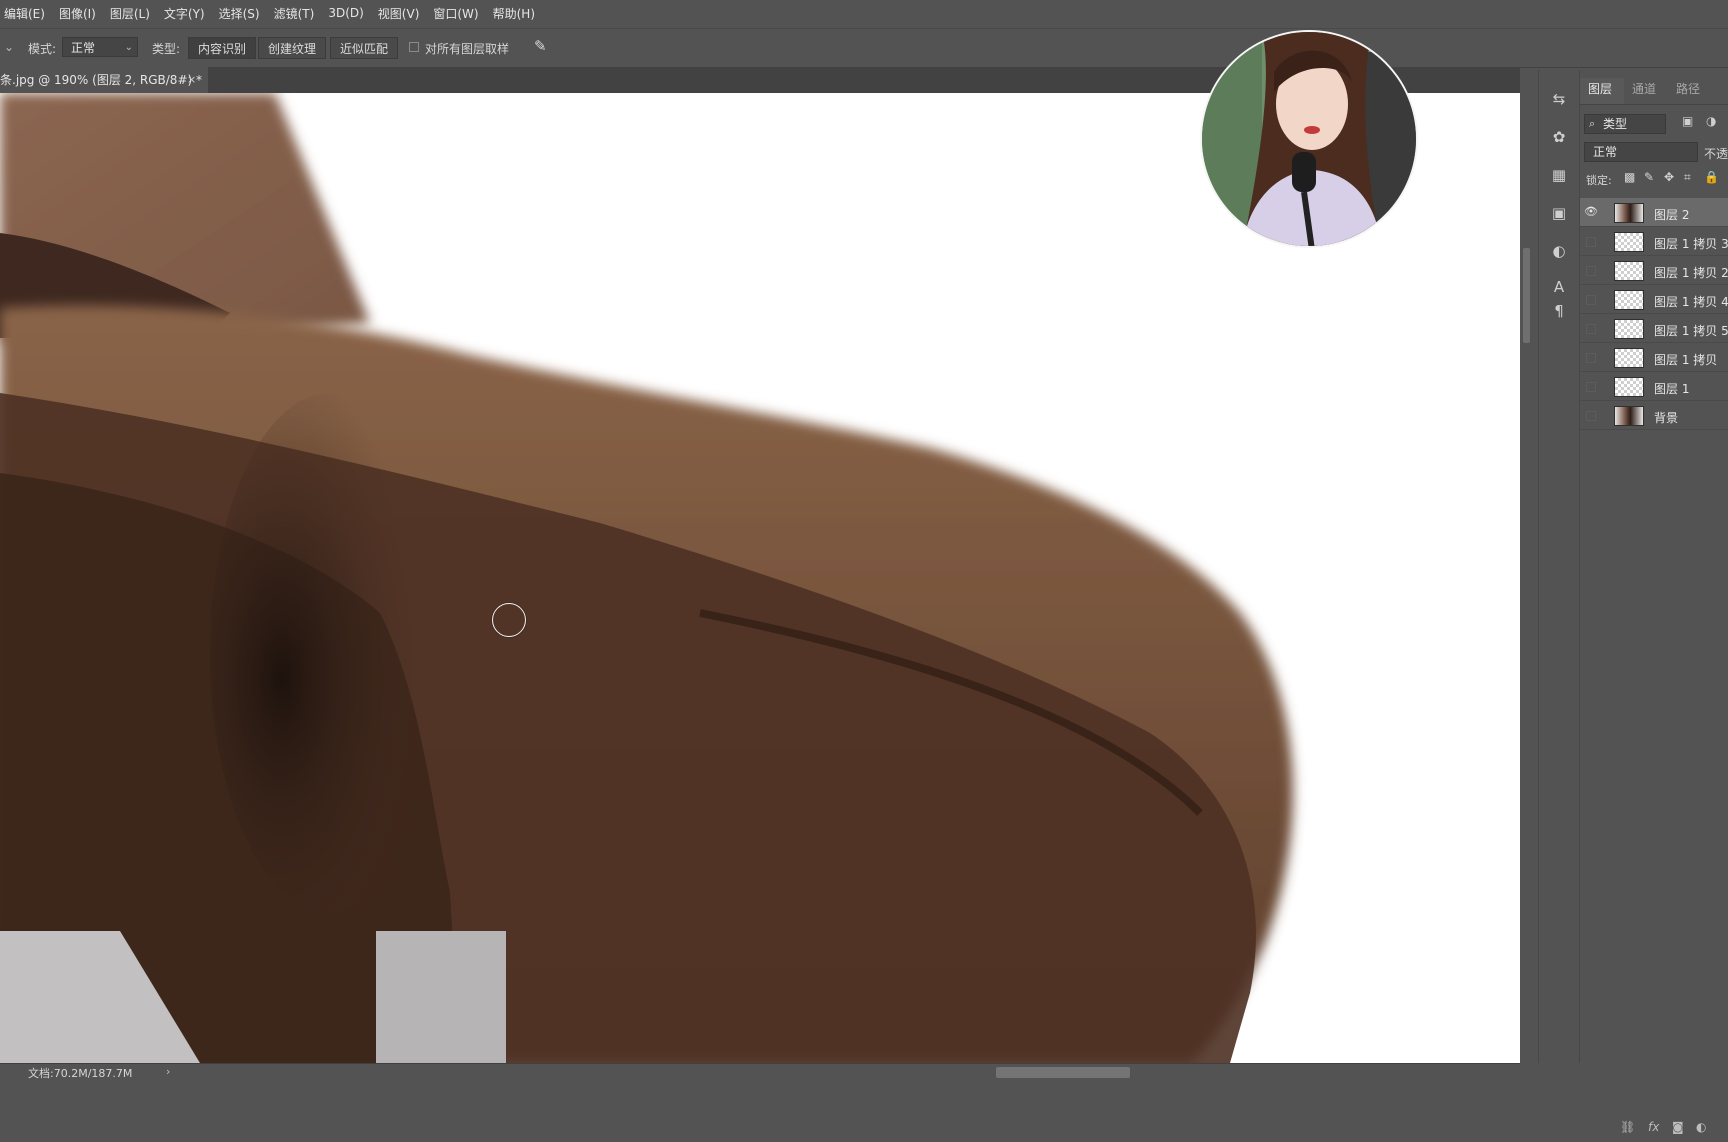 The image size is (1728, 1142). What do you see at coordinates (402, 13) in the screenshot?
I see `menu-view: 视图(V)` at bounding box center [402, 13].